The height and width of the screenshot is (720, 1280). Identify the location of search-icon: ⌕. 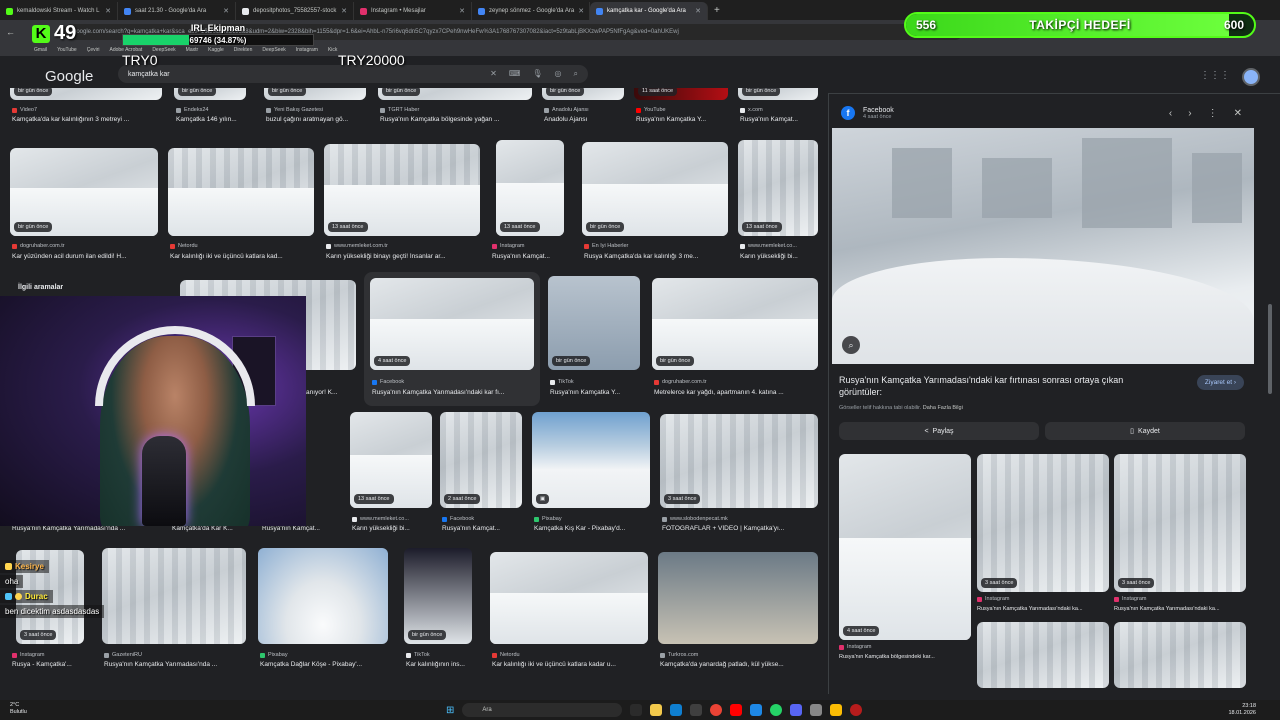
(576, 74).